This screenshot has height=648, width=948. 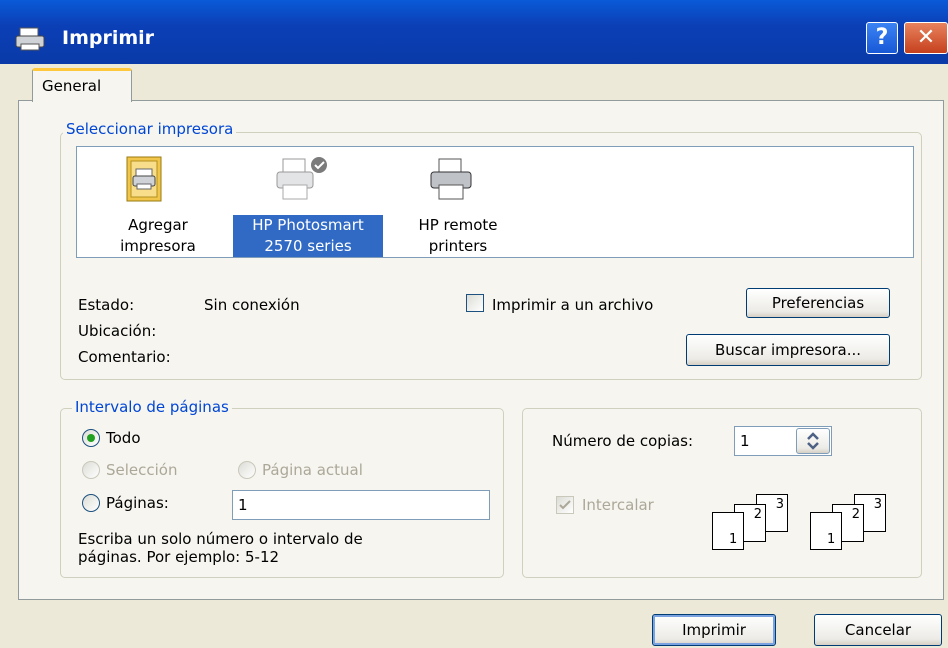 What do you see at coordinates (137, 503) in the screenshot?
I see `pages-label: Páginas:` at bounding box center [137, 503].